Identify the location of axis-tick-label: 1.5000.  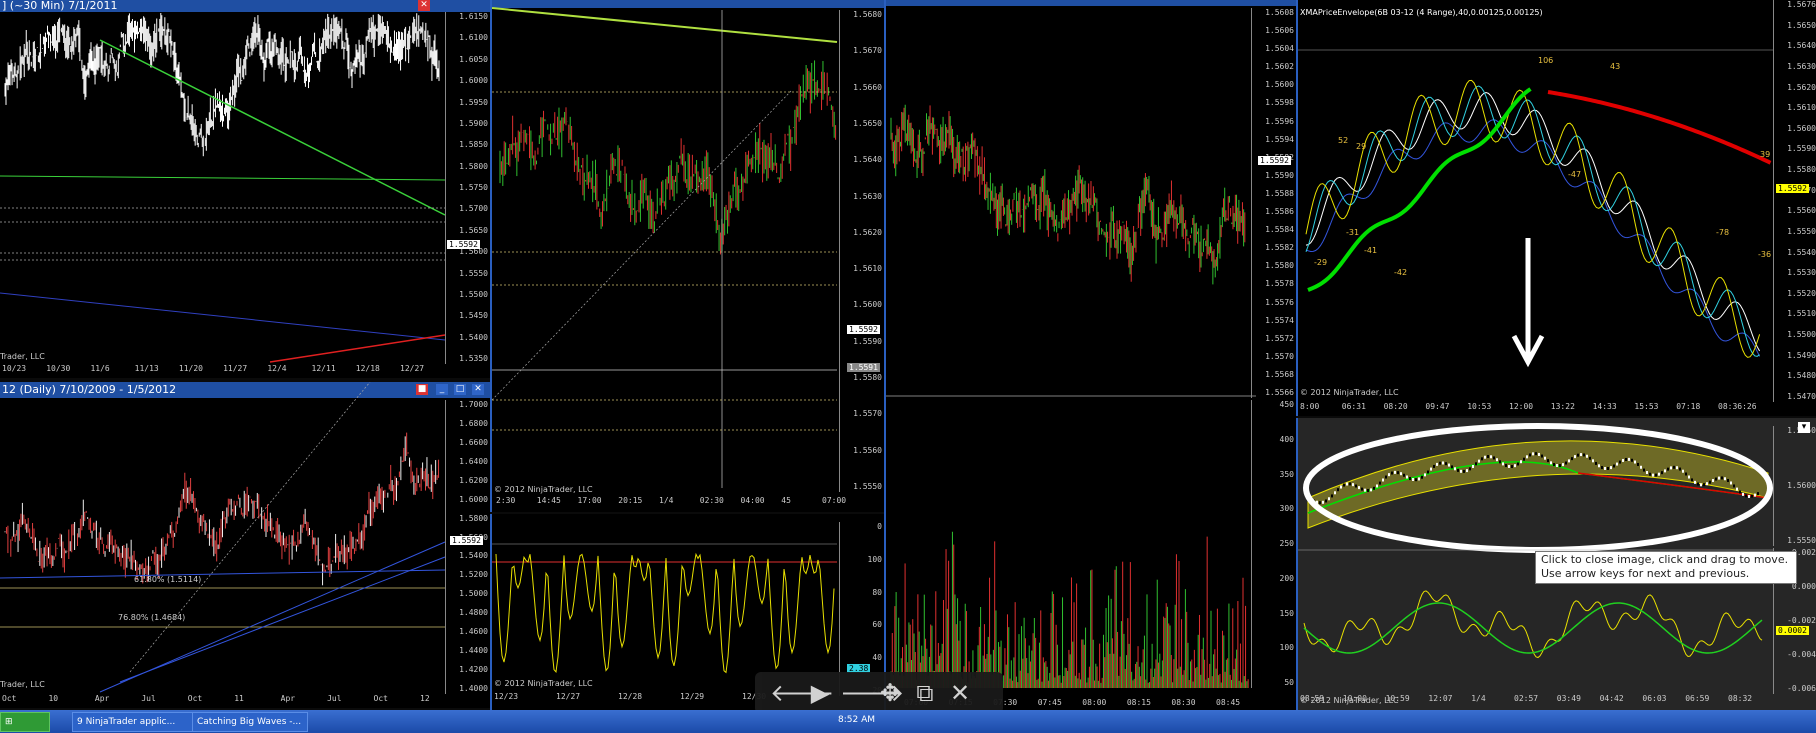
(473, 594).